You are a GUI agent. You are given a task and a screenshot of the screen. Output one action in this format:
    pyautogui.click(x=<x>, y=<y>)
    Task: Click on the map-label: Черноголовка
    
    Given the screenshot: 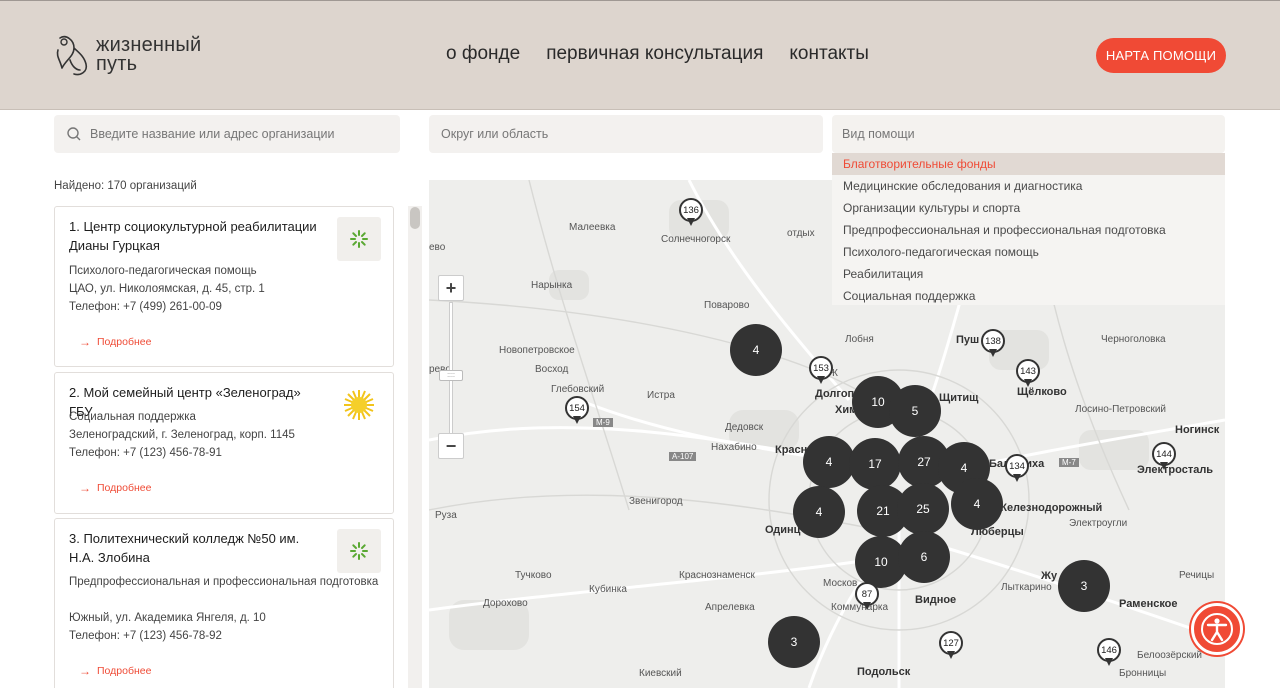 What is the action you would take?
    pyautogui.click(x=1133, y=339)
    